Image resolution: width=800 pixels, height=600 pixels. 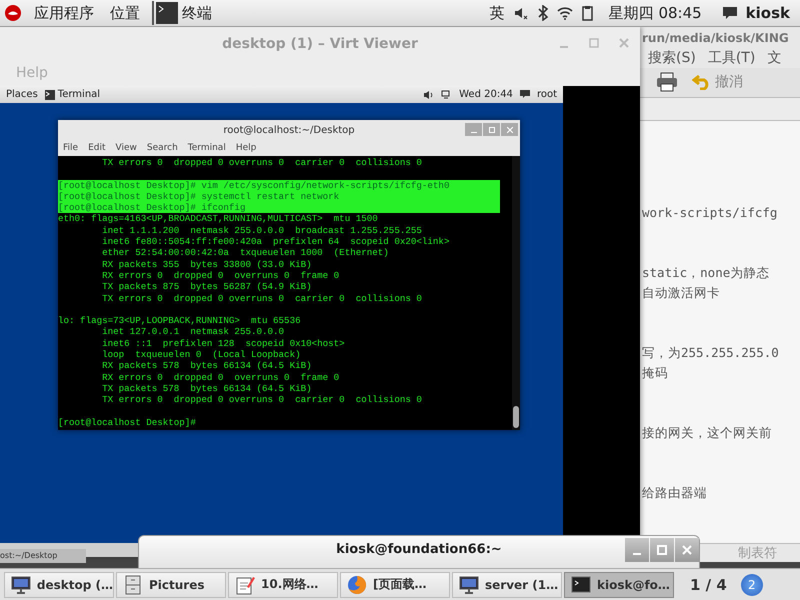 I want to click on document-text: 掩码, so click(x=655, y=373).